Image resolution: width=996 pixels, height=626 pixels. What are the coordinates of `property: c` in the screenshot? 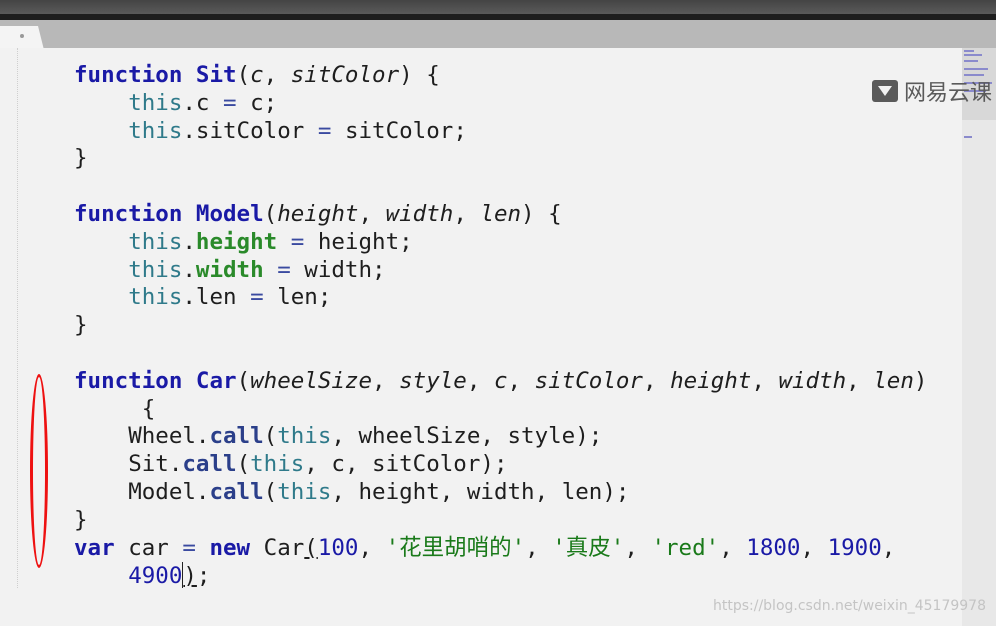 It's located at (202, 102).